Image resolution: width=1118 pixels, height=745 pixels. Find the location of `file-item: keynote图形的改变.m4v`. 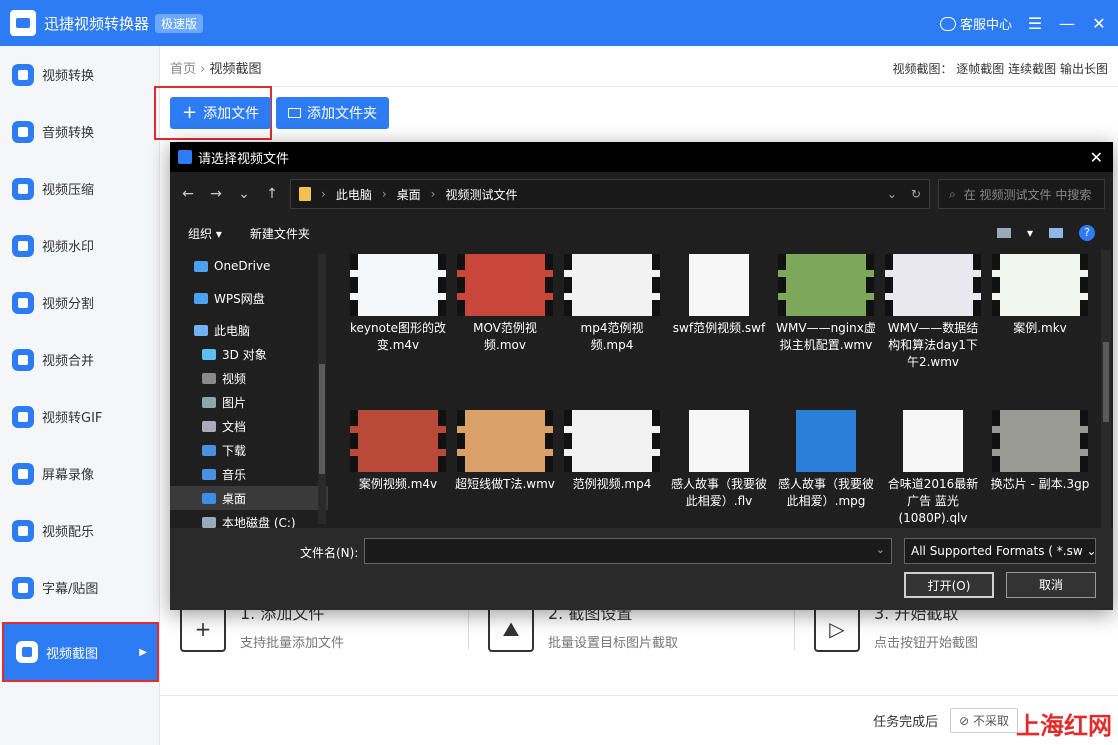

file-item: keynote图形的改变.m4v is located at coordinates (398, 304).